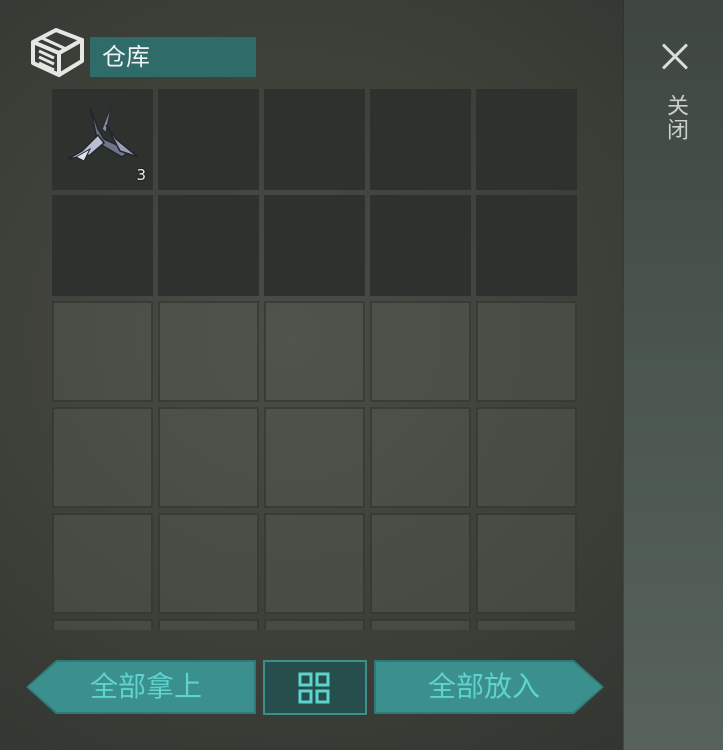 The height and width of the screenshot is (750, 723). I want to click on sort-button, so click(315, 687).